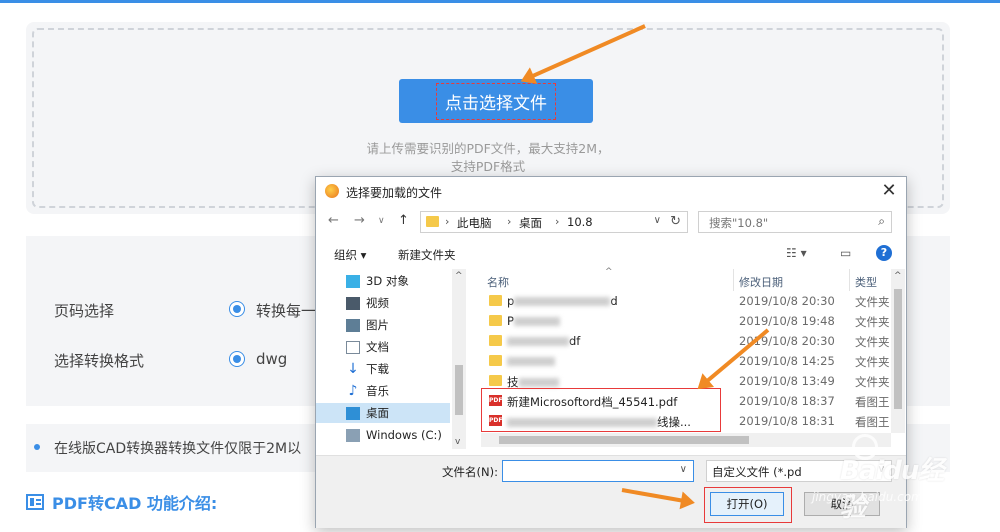 Image resolution: width=1000 pixels, height=532 pixels. I want to click on filename-label: 文件名(N):, so click(470, 472).